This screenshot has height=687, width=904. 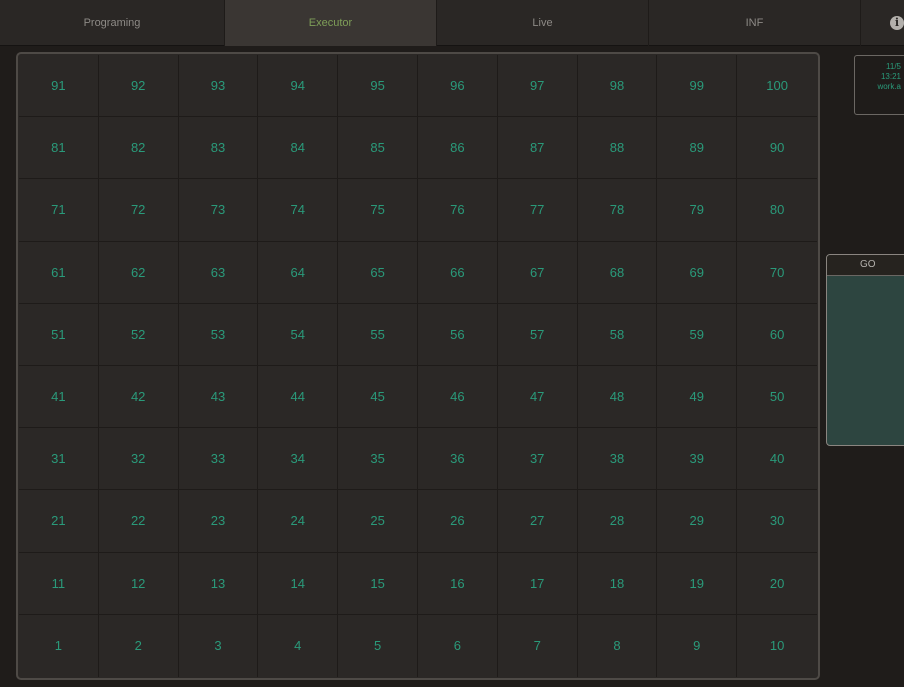 I want to click on executor-button: 37, so click(x=537, y=459).